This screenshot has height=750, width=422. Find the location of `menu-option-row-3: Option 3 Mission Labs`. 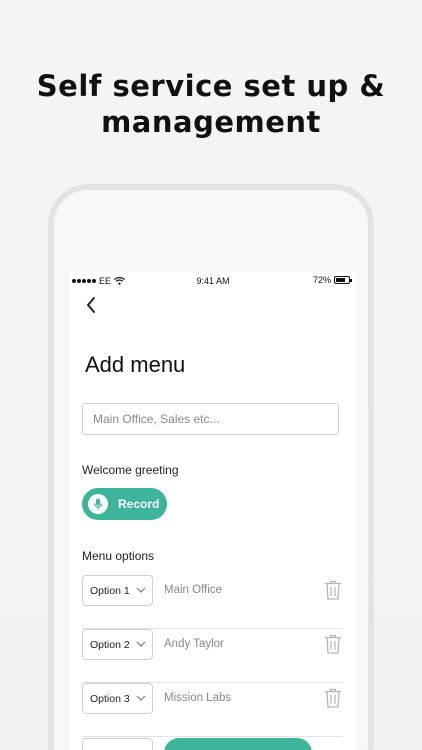

menu-option-row-3: Option 3 Mission Labs is located at coordinates (212, 710).